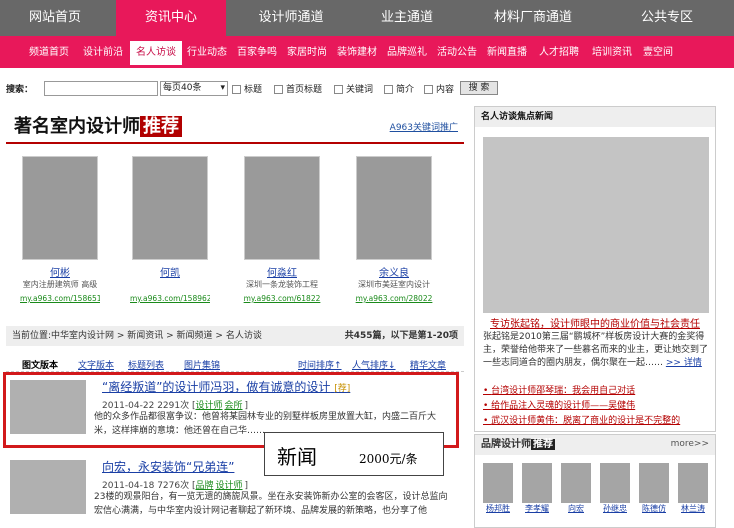 This screenshot has width=734, height=528. I want to click on checkbox-home-title, so click(278, 89).